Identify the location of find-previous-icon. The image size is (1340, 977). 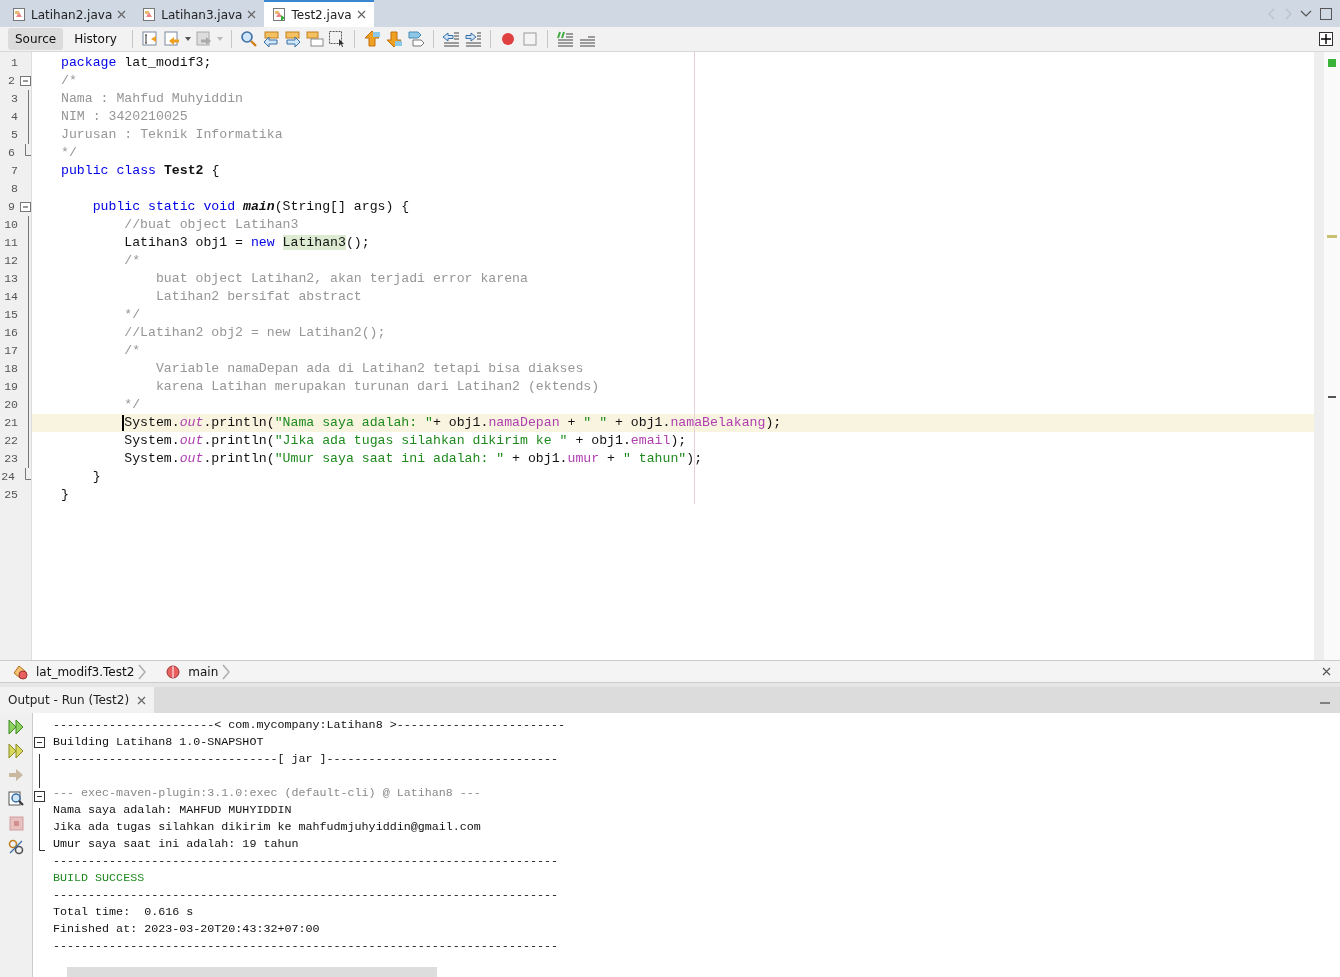
(270, 39).